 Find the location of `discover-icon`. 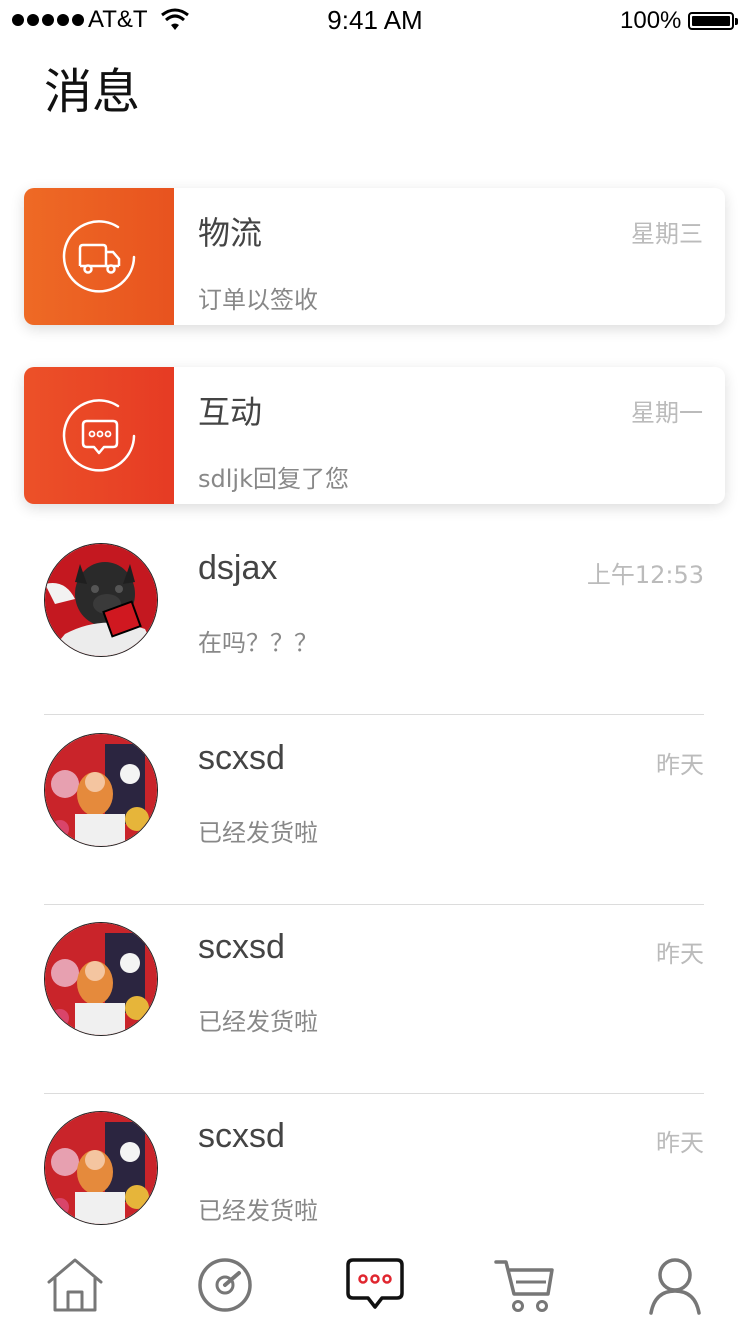

discover-icon is located at coordinates (225, 1285).